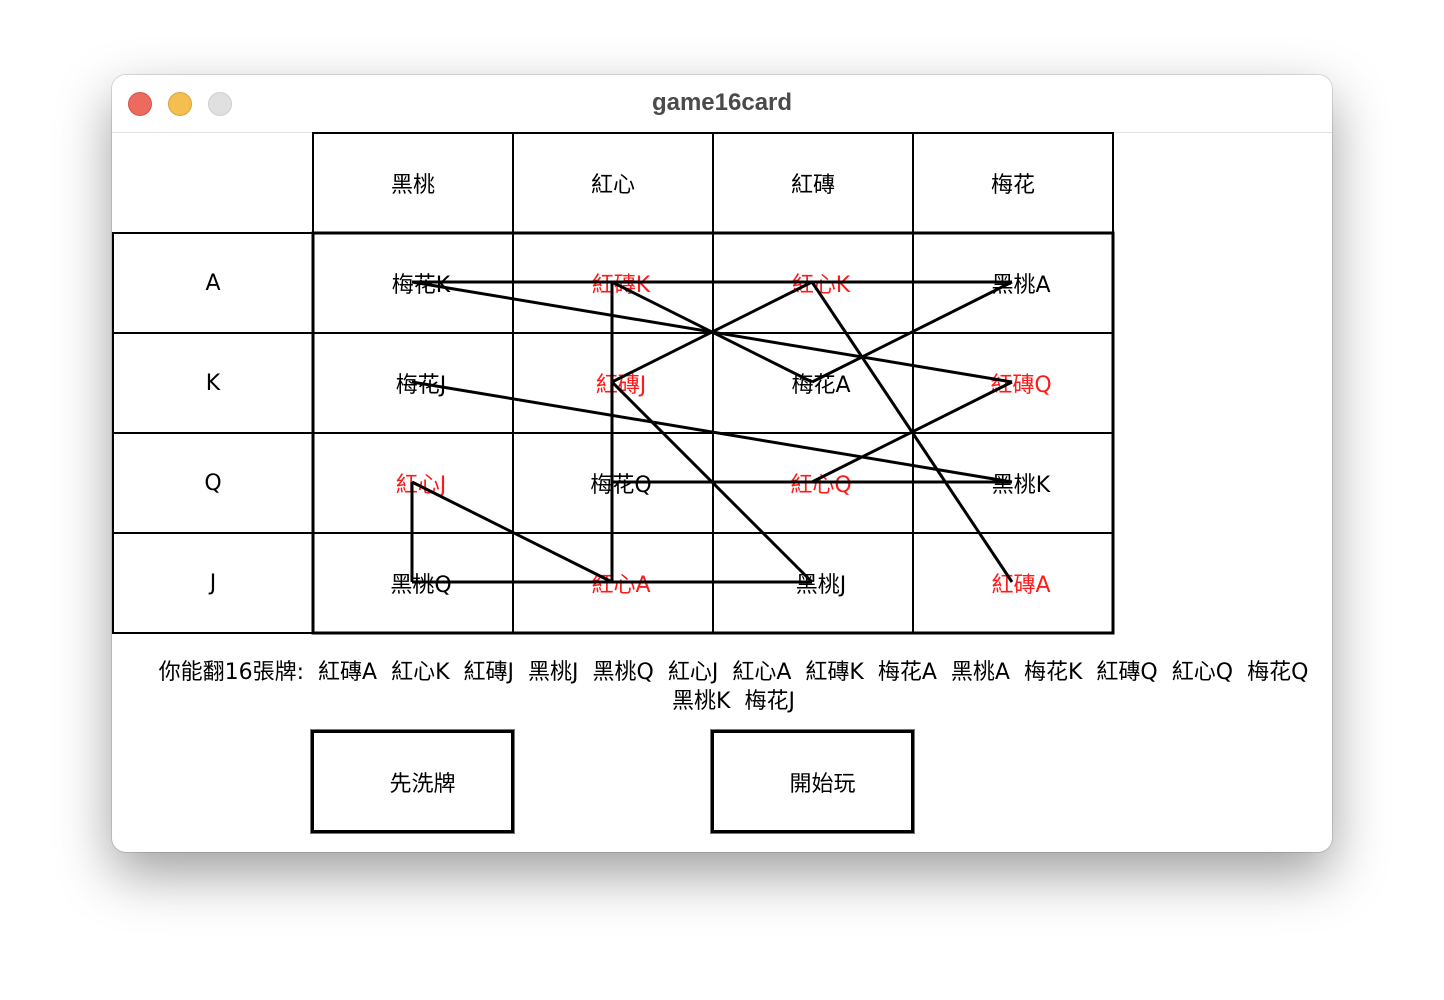  I want to click on card-cell: 紅磚Q, so click(1013, 383).